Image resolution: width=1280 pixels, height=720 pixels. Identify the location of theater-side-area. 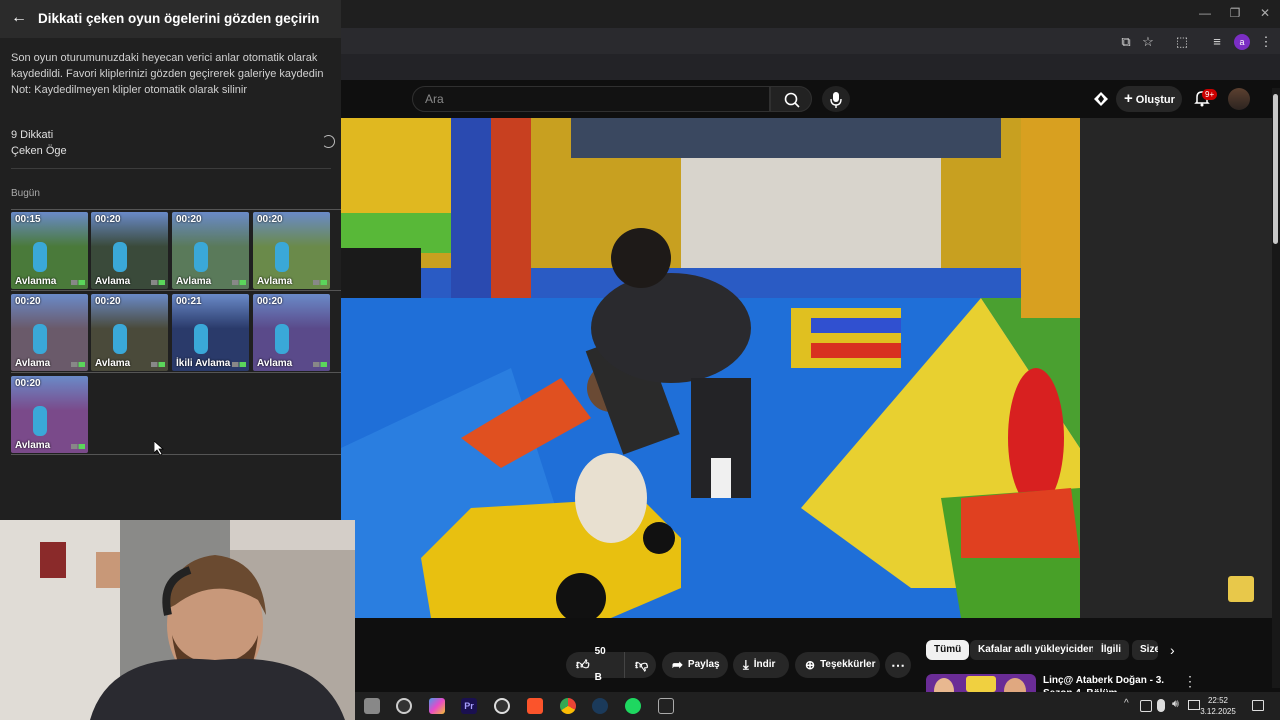
(1176, 368).